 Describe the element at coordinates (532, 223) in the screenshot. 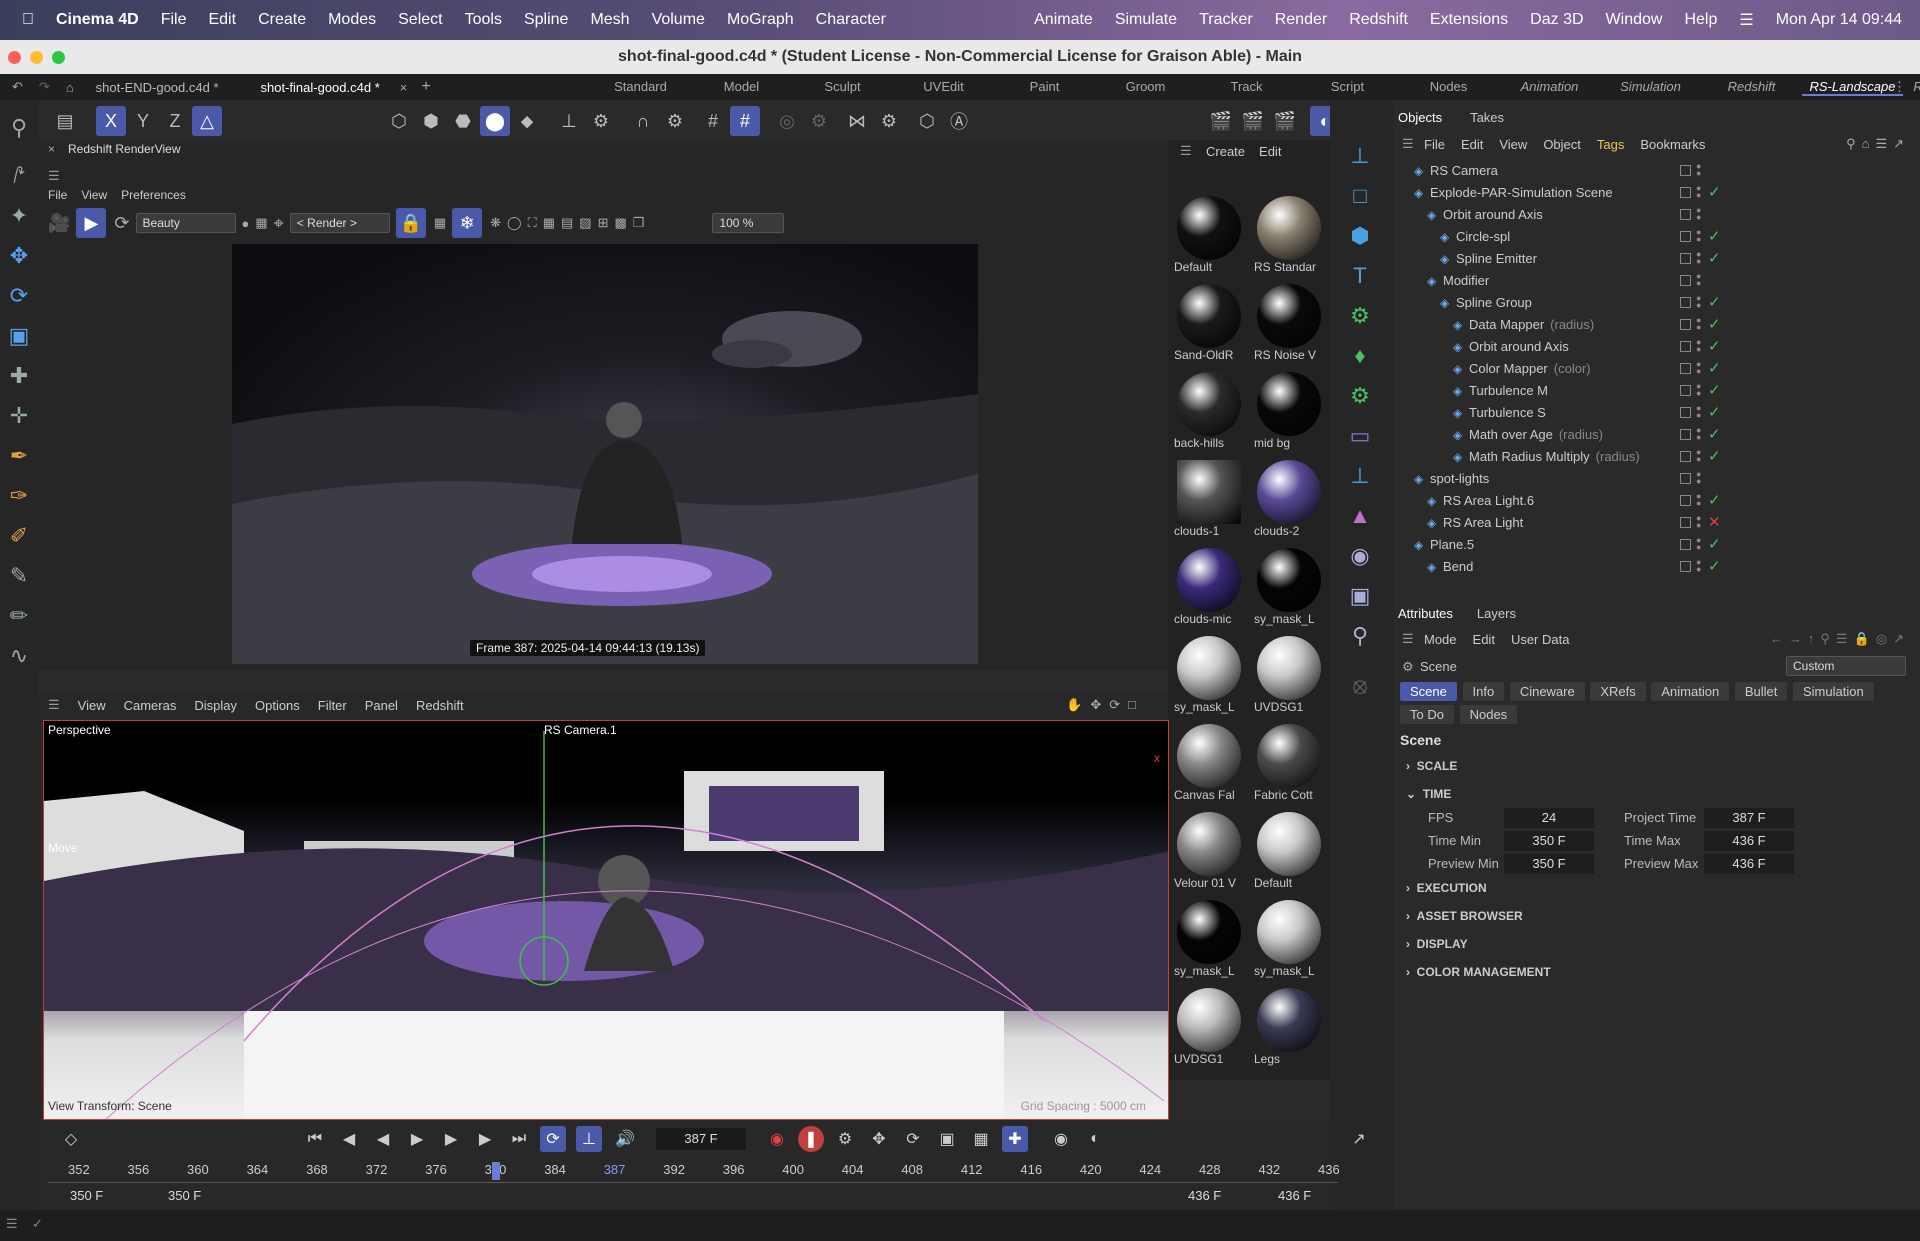

I see `fit-icon: ⛶` at that location.